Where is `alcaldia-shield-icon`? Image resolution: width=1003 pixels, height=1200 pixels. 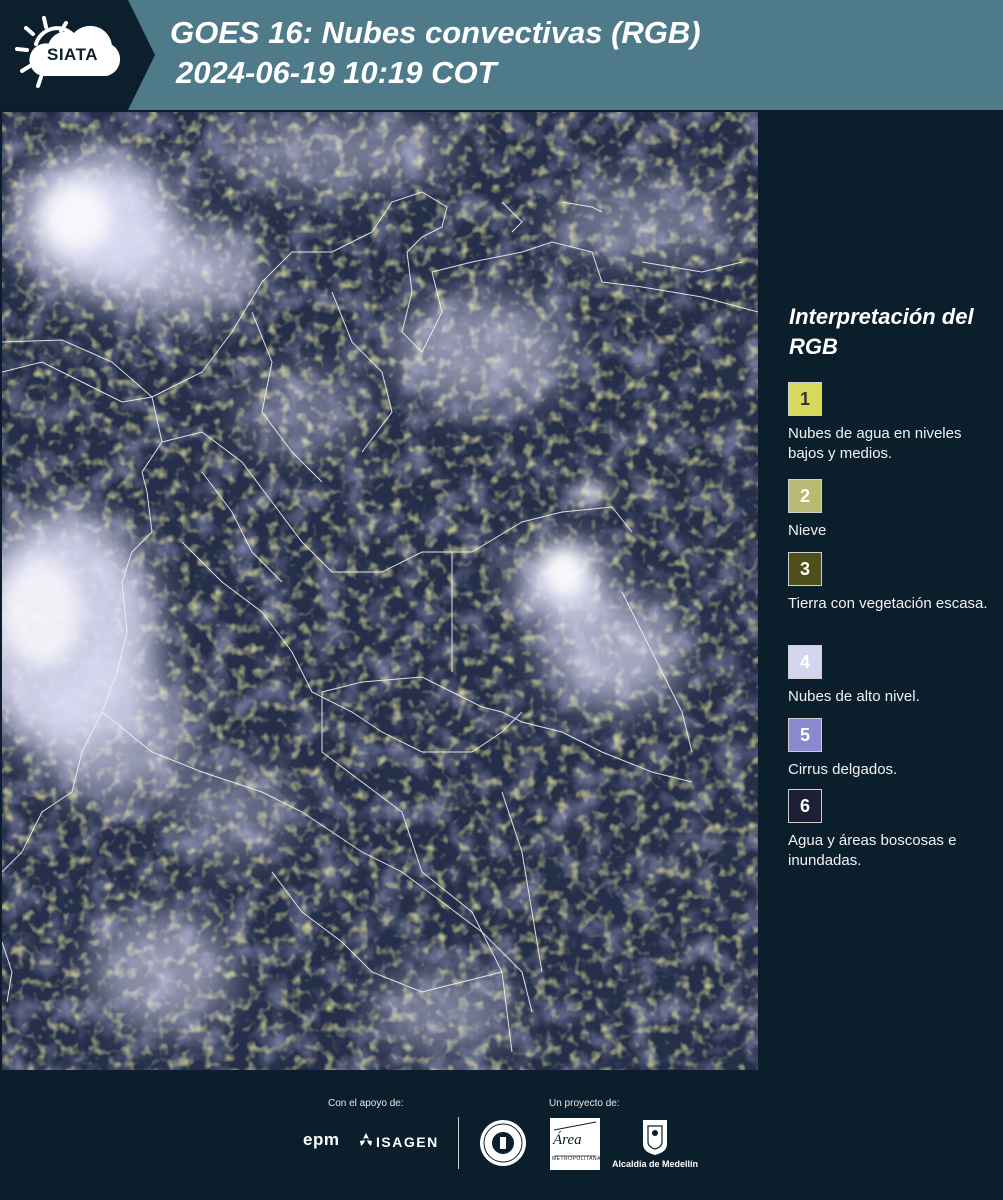 alcaldia-shield-icon is located at coordinates (655, 1137).